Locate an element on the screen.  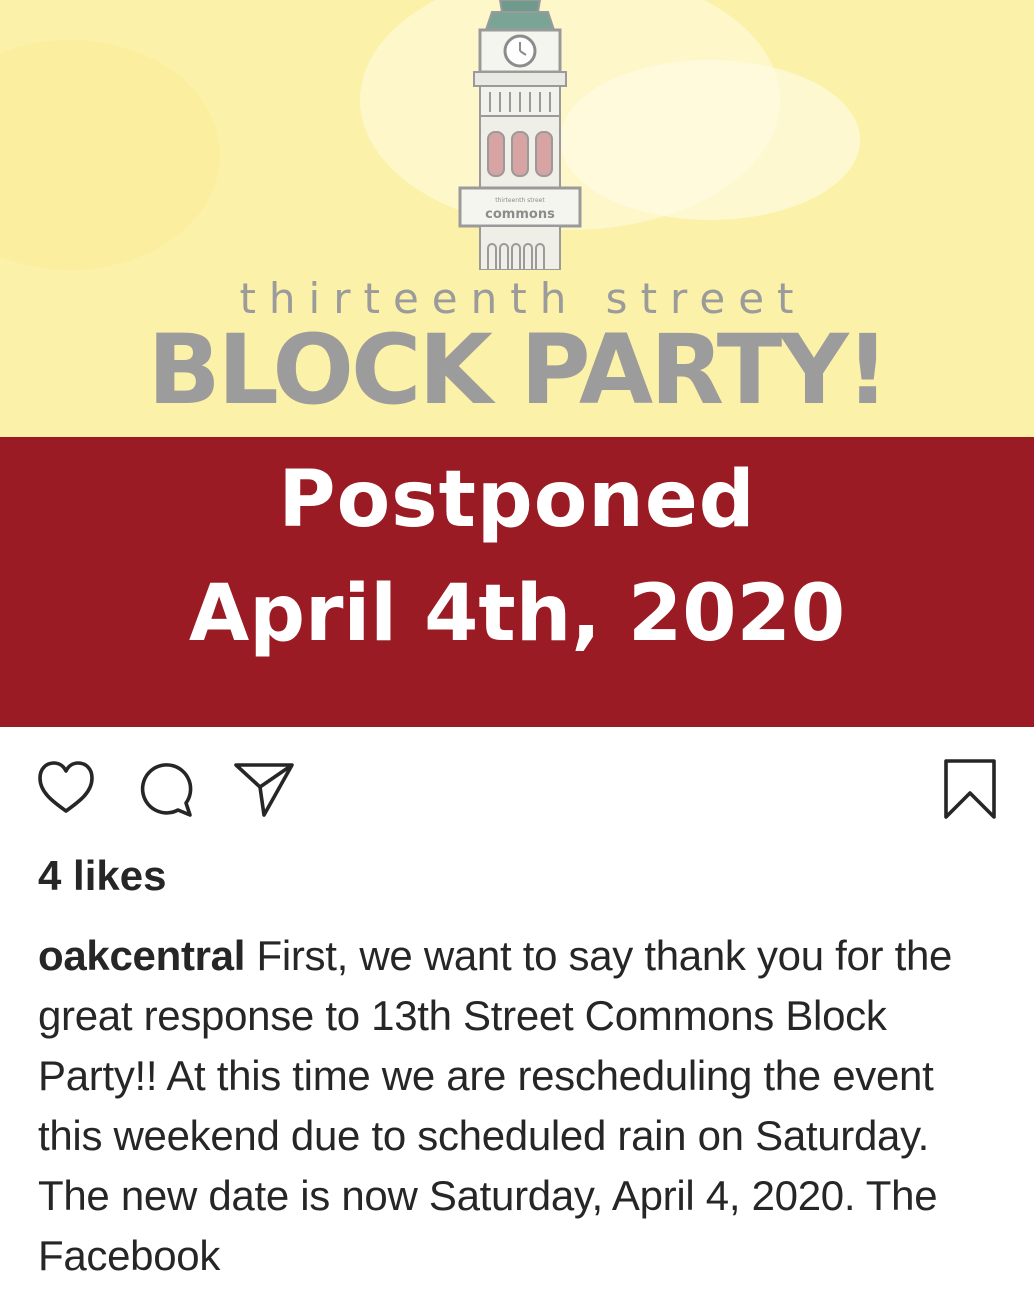
paper-plane-icon is located at coordinates (264, 789).